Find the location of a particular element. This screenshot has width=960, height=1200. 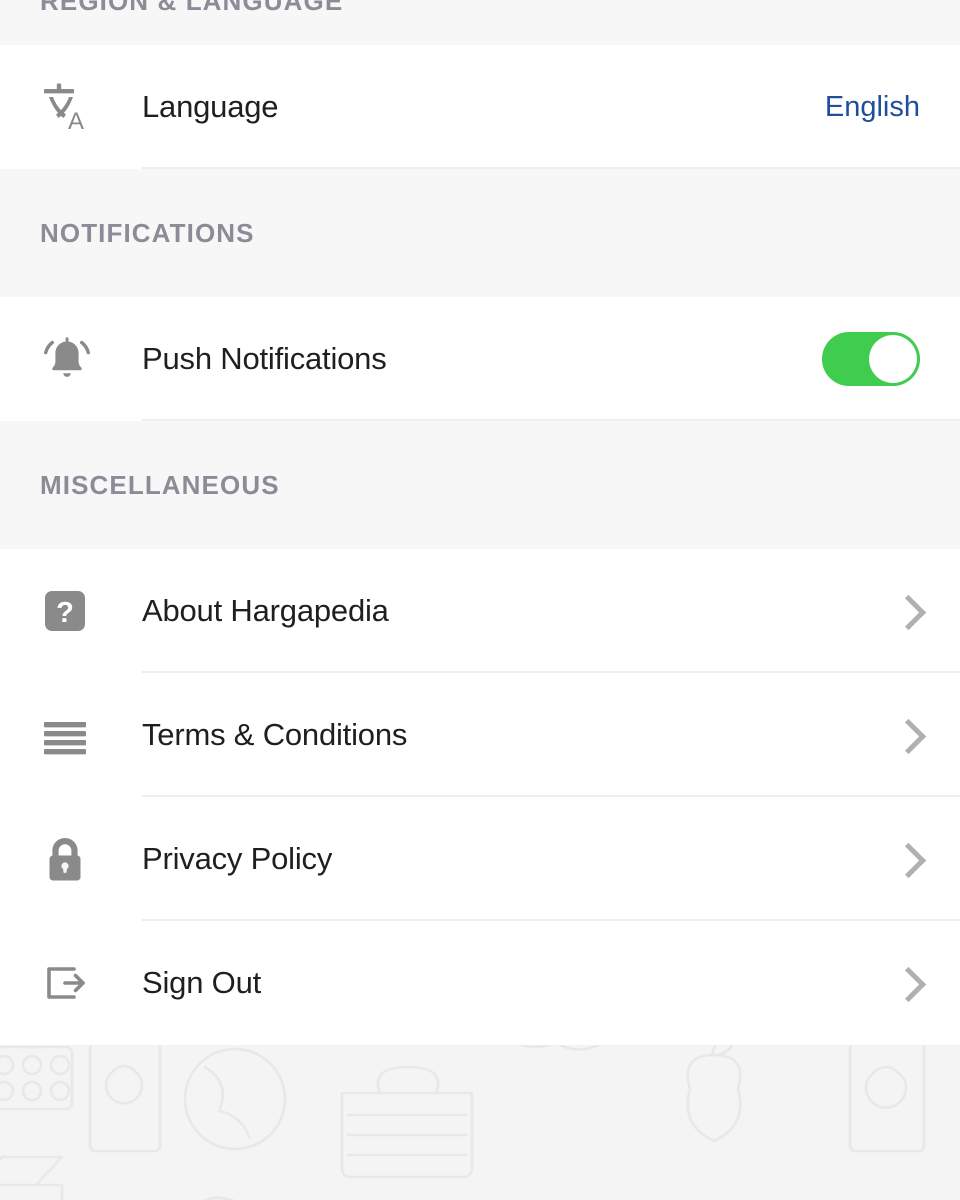

row-right-cell: English is located at coordinates (892, 107).